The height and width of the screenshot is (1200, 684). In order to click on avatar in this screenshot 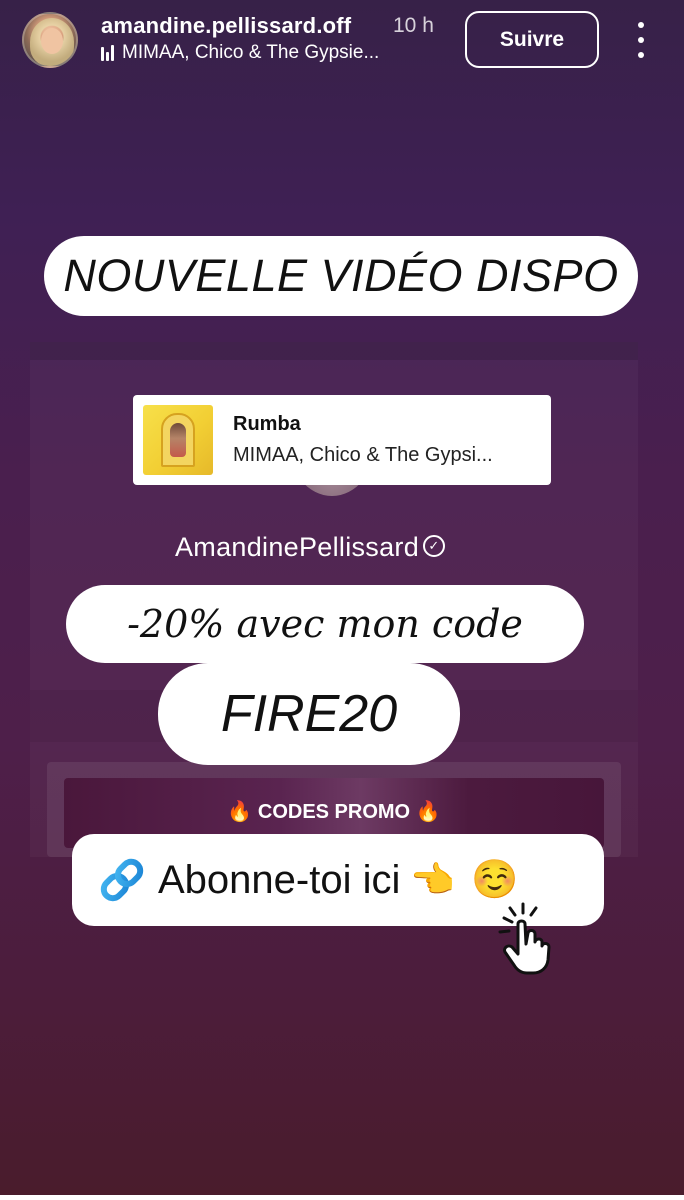, I will do `click(50, 40)`.